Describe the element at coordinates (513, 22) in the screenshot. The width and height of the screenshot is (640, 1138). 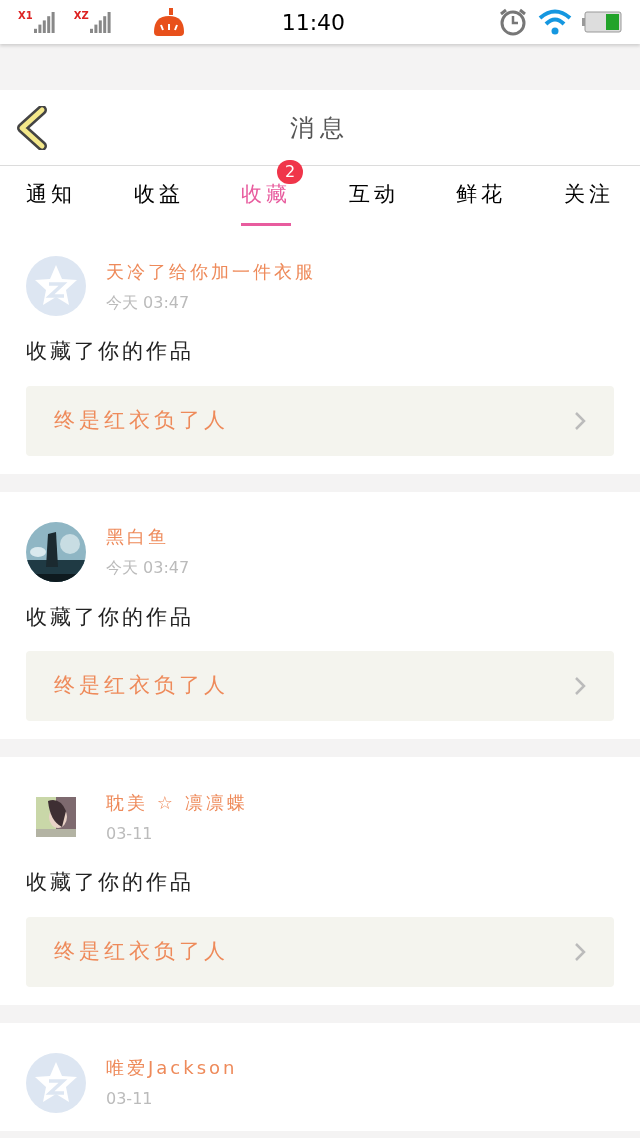
I see `alarm-icon` at that location.